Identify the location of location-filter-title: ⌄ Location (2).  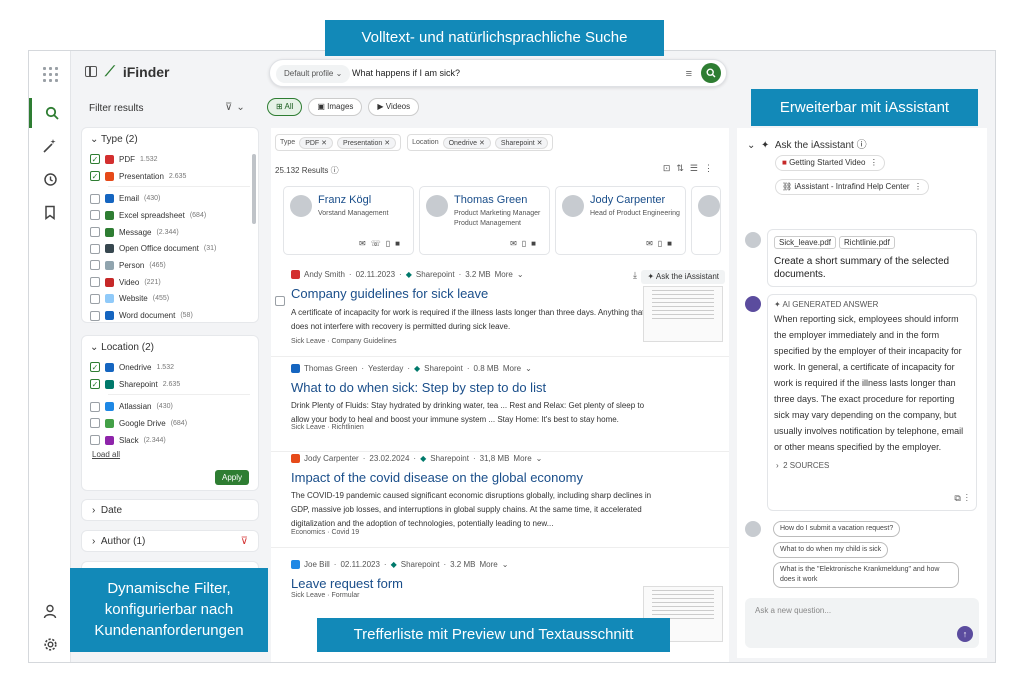
(170, 347).